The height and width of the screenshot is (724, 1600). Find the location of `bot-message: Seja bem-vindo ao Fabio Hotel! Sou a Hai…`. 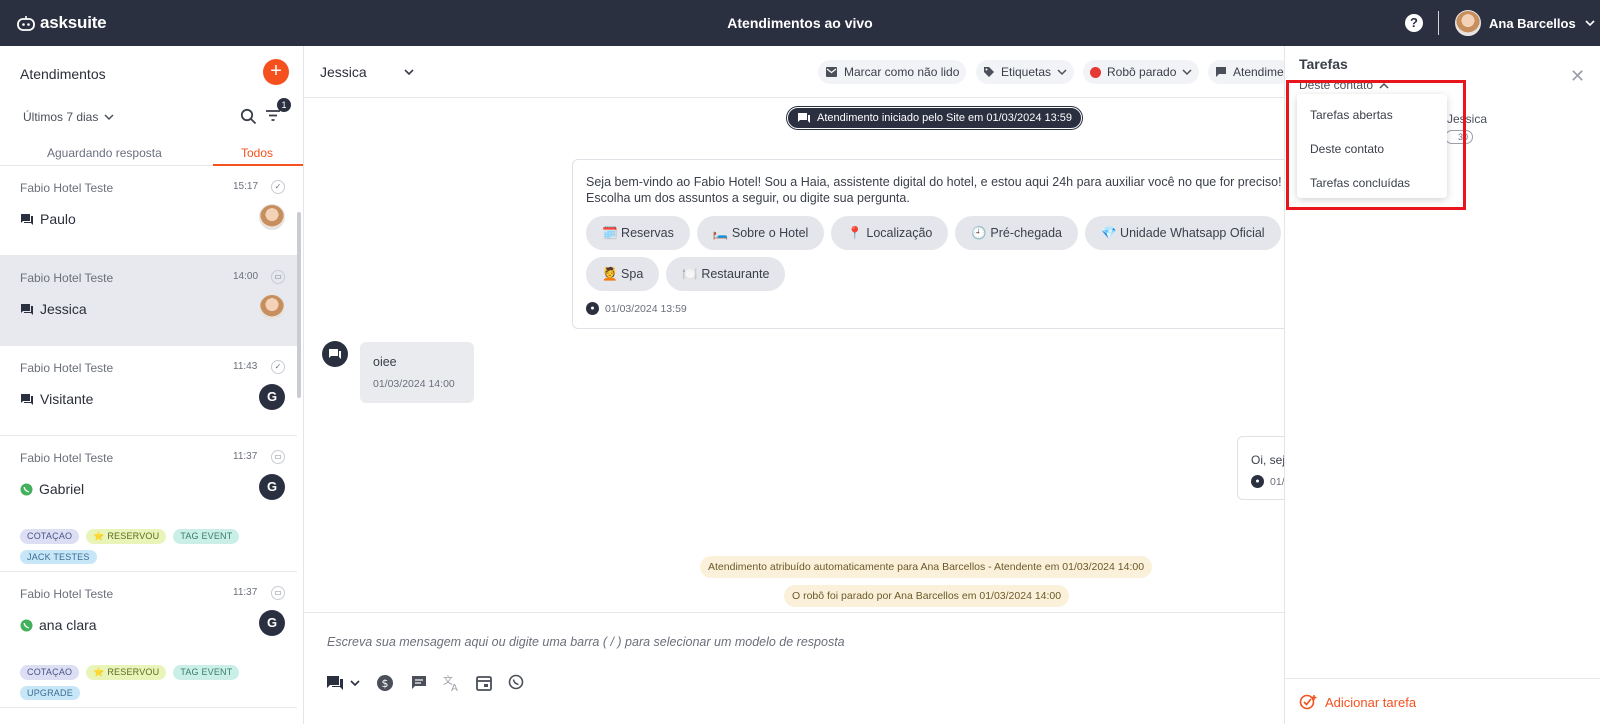

bot-message: Seja bem-vindo ao Fabio Hotel! Sou a Hai… is located at coordinates (936, 244).